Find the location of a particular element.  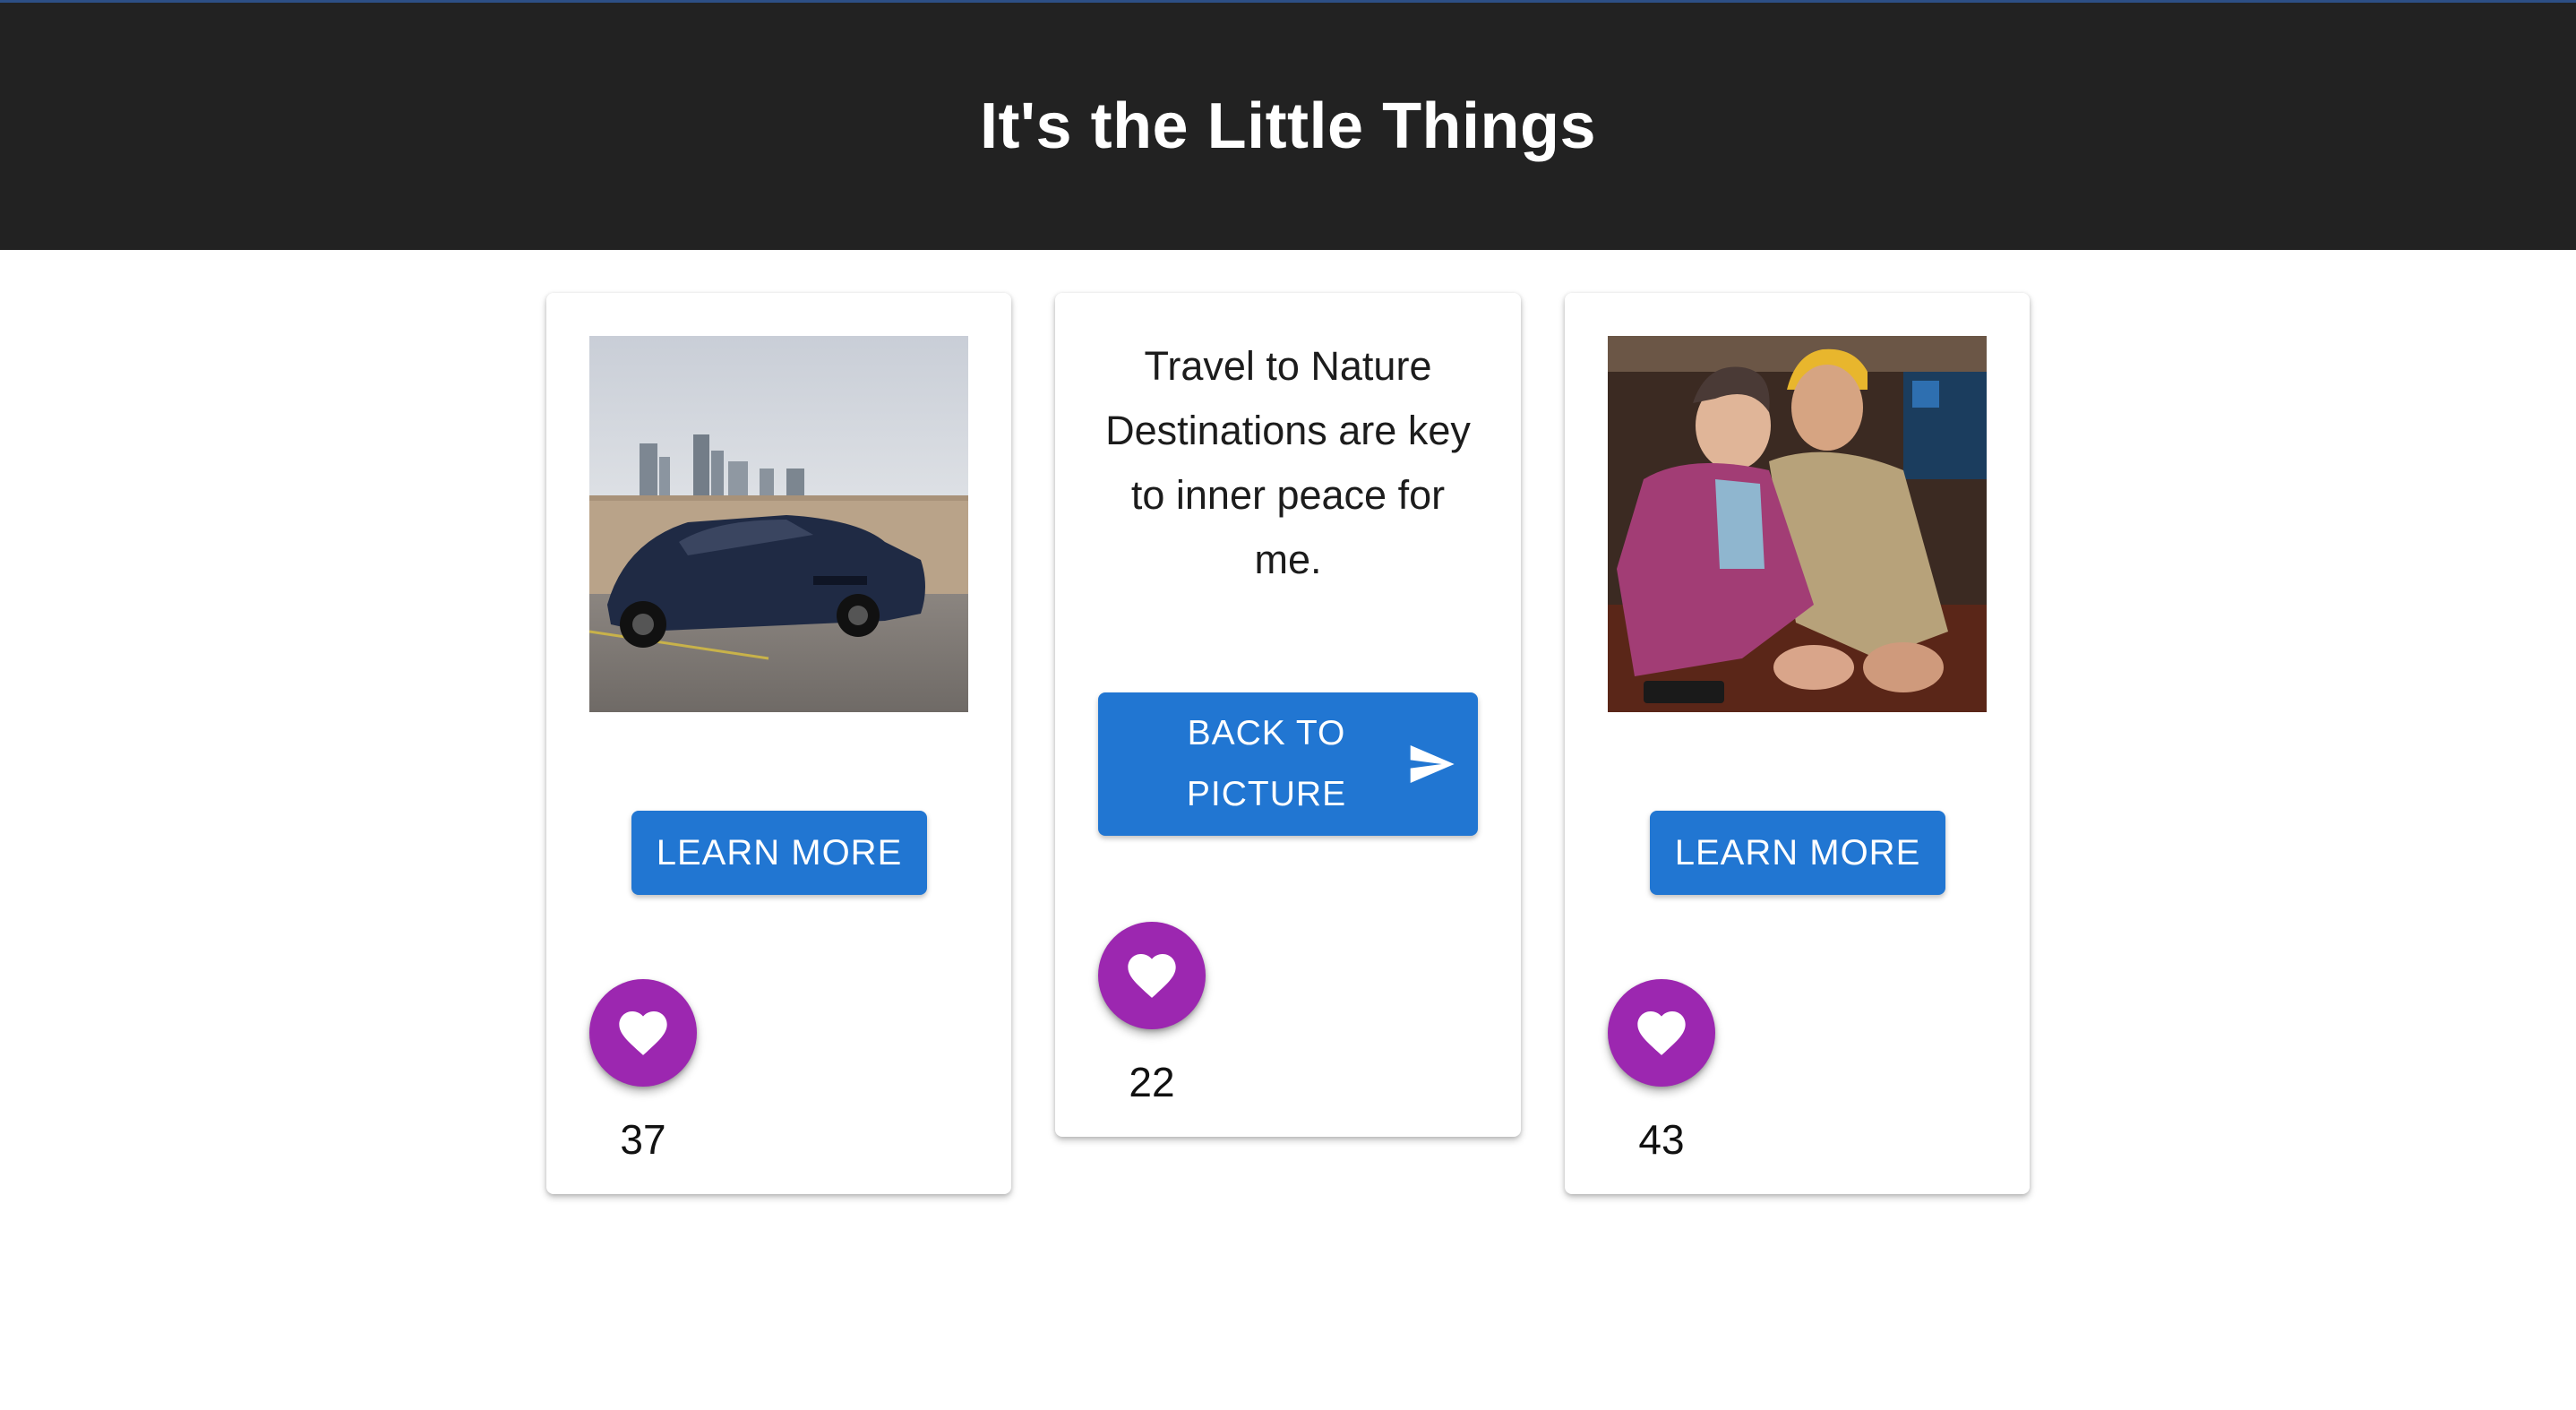

card-car: LEARN MORE 37 is located at coordinates (778, 743).